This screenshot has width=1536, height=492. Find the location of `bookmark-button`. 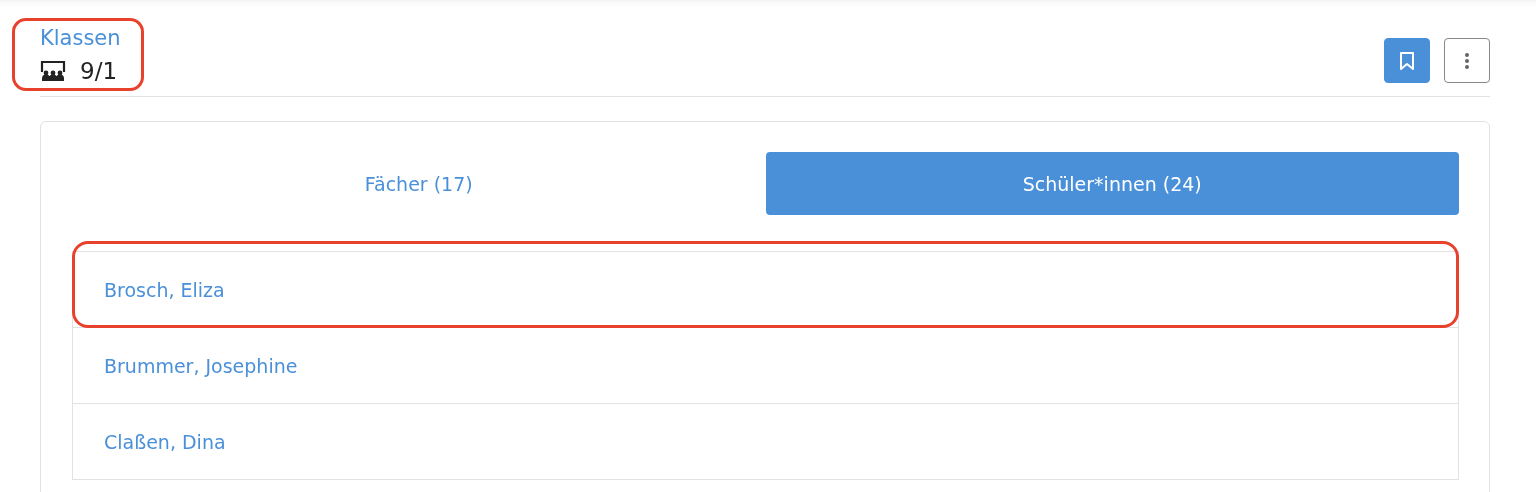

bookmark-button is located at coordinates (1407, 60).